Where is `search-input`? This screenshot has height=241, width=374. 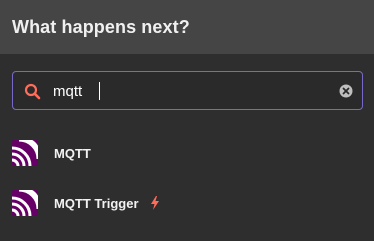
search-input is located at coordinates (193, 91).